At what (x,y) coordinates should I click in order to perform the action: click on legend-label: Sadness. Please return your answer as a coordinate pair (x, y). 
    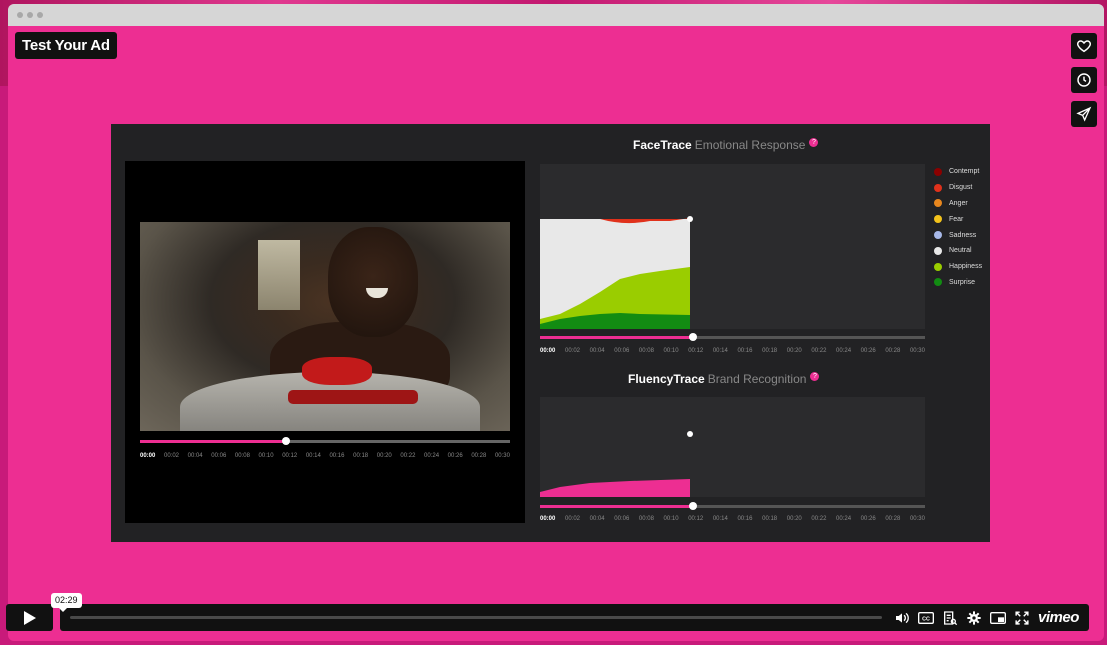
    Looking at the image, I should click on (963, 235).